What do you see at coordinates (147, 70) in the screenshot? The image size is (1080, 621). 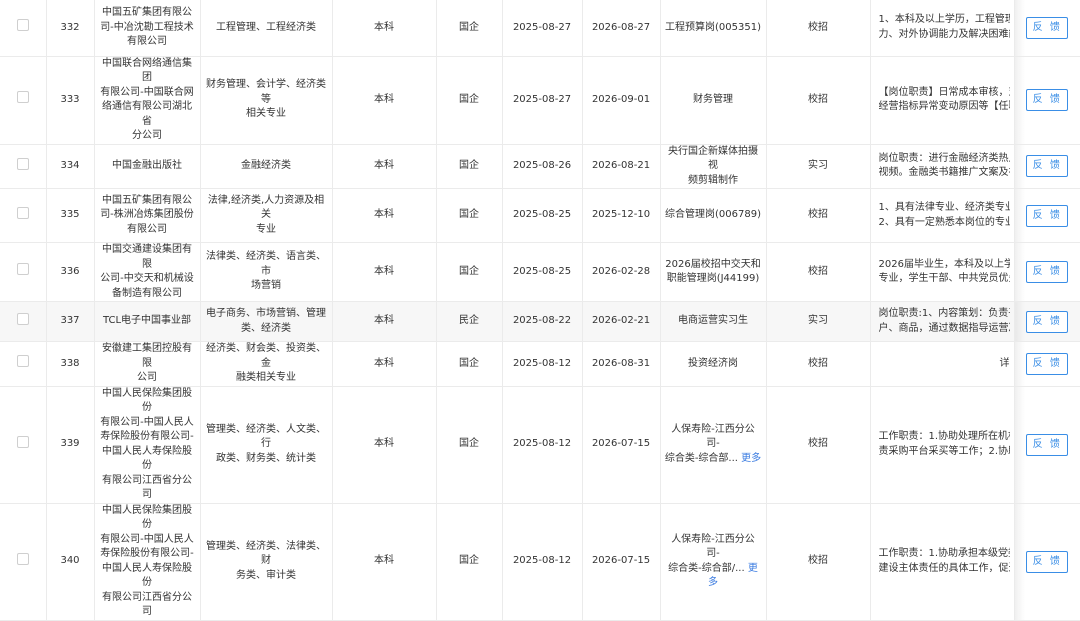 I see `company-name-line: 中国联合网络通信集团` at bounding box center [147, 70].